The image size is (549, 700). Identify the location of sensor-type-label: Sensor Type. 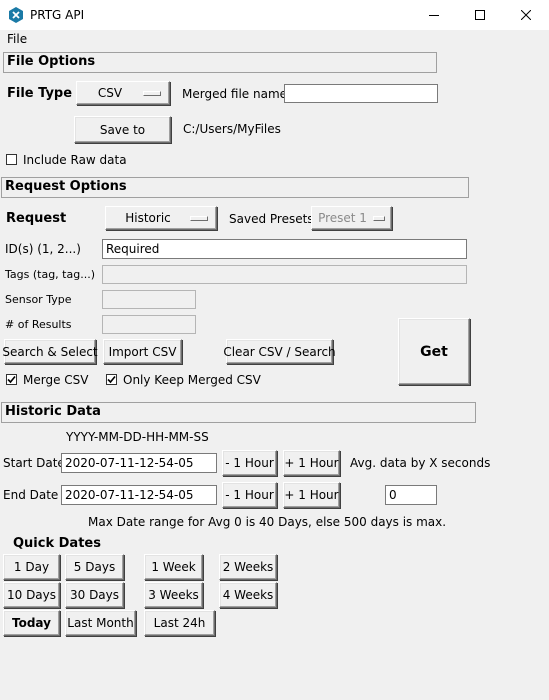
(38, 299).